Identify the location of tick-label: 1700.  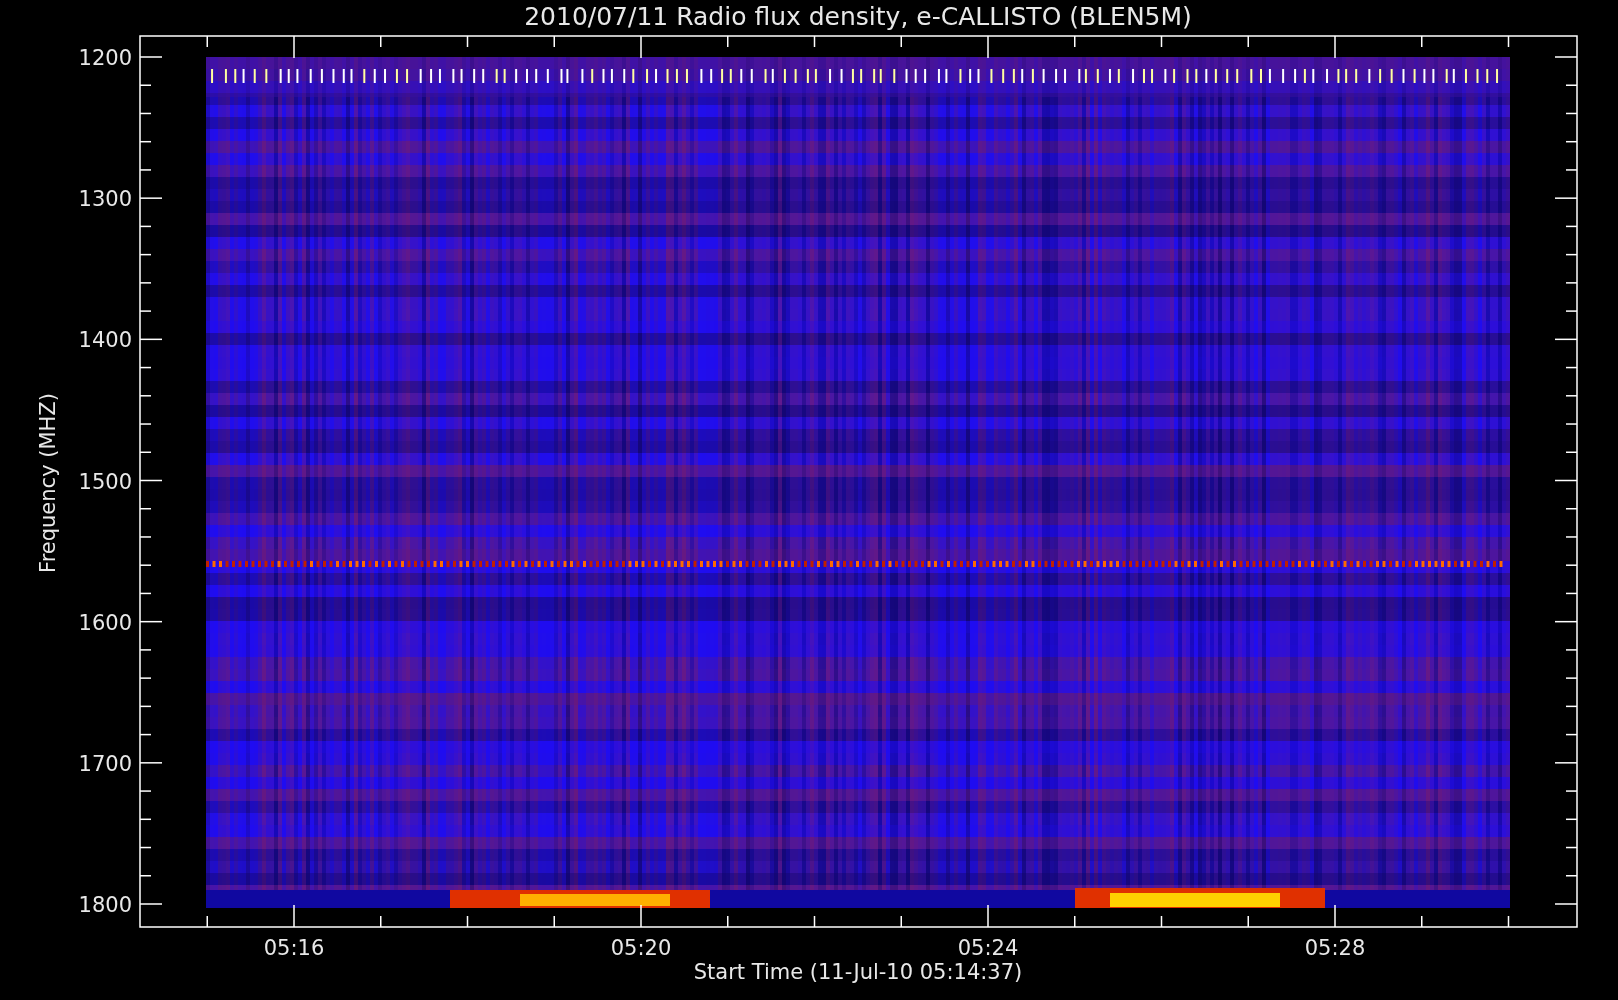
(105, 763).